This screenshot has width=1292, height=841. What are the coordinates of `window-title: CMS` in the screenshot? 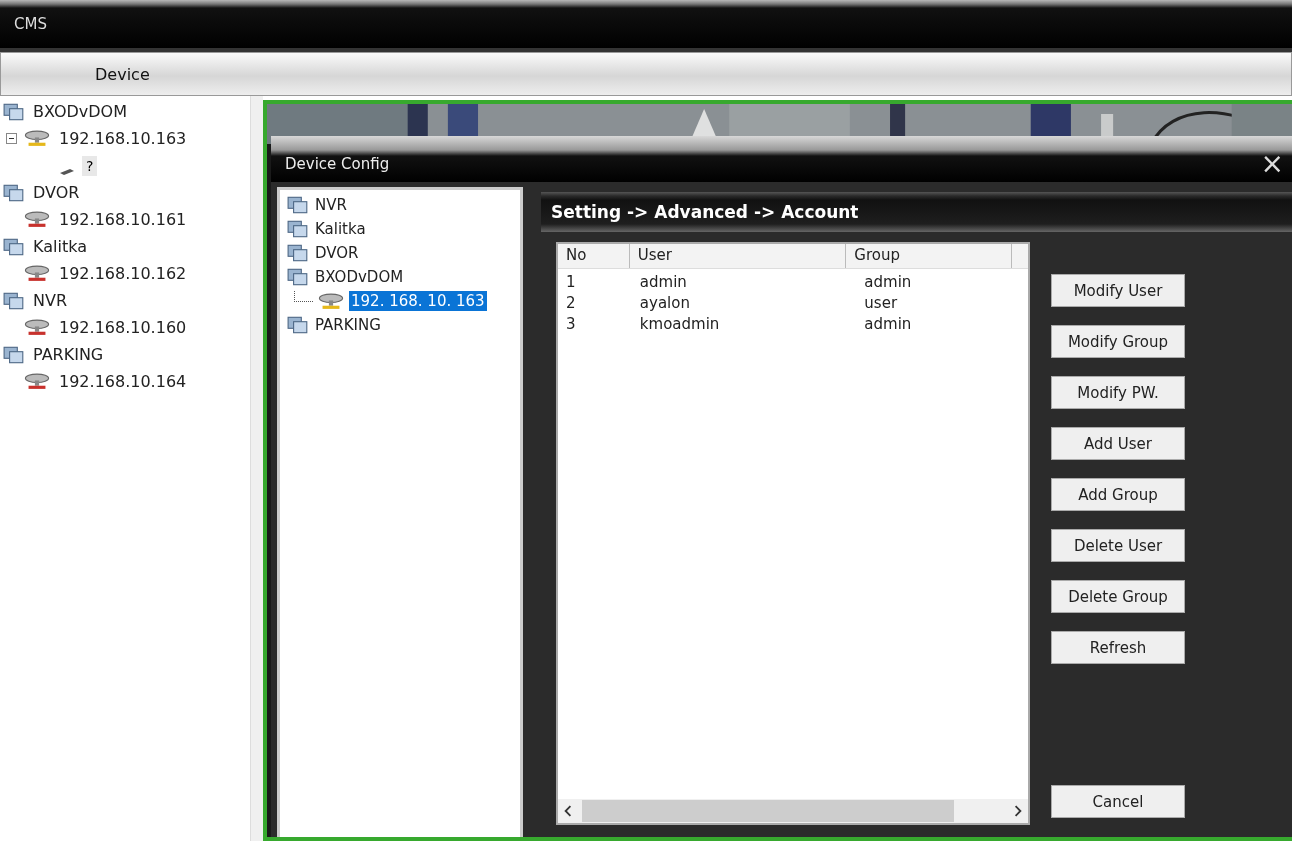 It's located at (30, 24).